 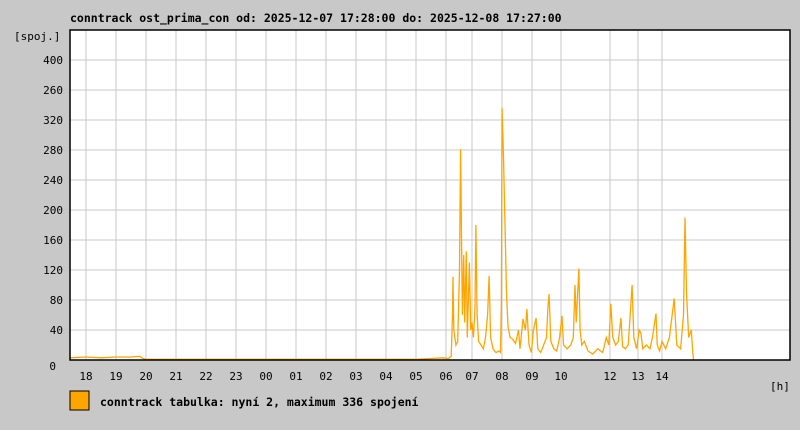 What do you see at coordinates (53, 150) in the screenshot?
I see `y-tick-label: 280` at bounding box center [53, 150].